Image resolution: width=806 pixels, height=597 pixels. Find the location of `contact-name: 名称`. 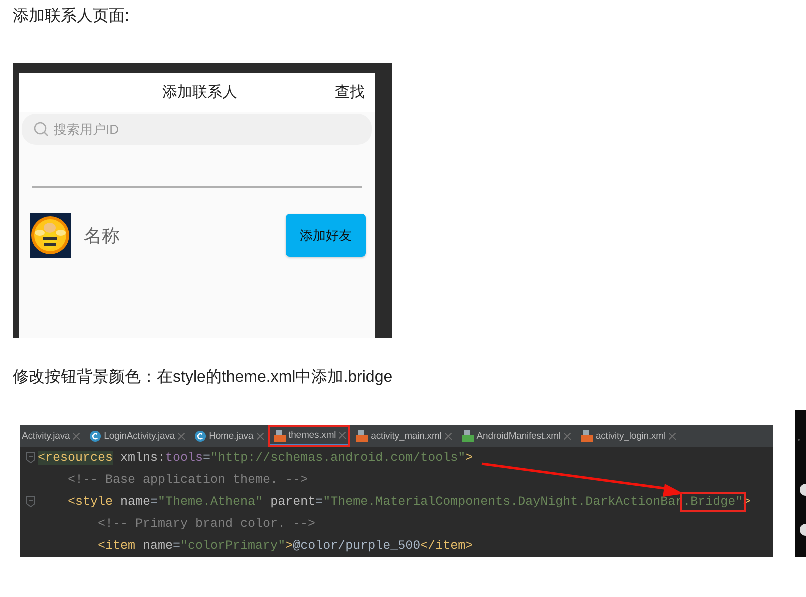

contact-name: 名称 is located at coordinates (102, 236).